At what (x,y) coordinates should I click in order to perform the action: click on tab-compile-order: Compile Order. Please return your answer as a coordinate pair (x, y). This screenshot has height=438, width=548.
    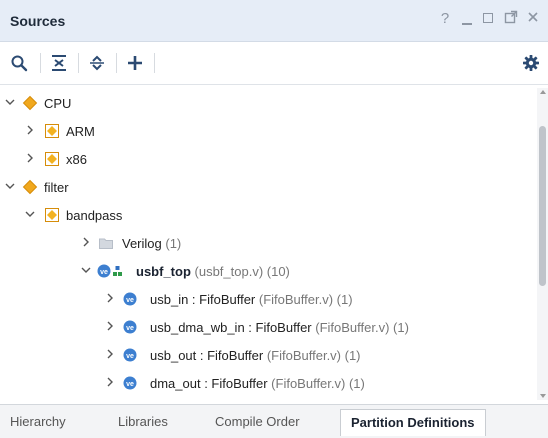
    Looking at the image, I should click on (257, 422).